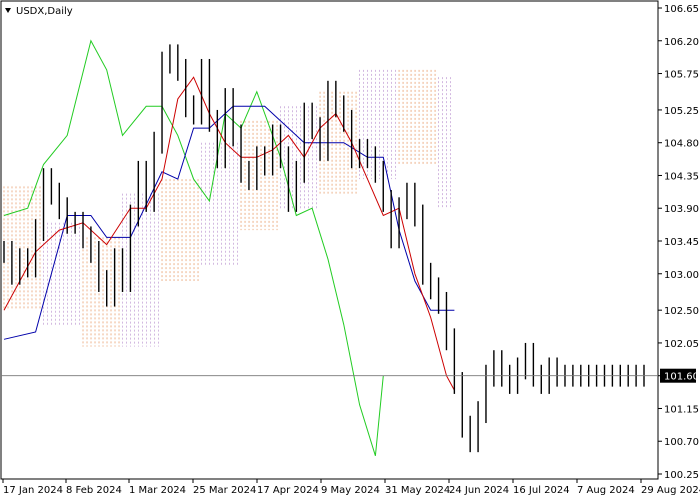 The height and width of the screenshot is (500, 700). I want to click on y-tick-label: 100.25, so click(681, 475).